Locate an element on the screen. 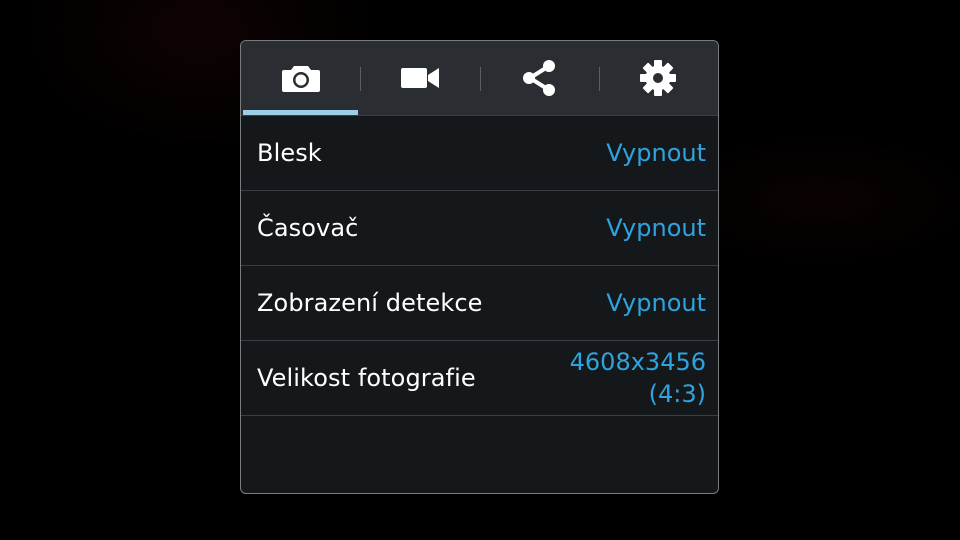  video-camera-icon is located at coordinates (420, 78).